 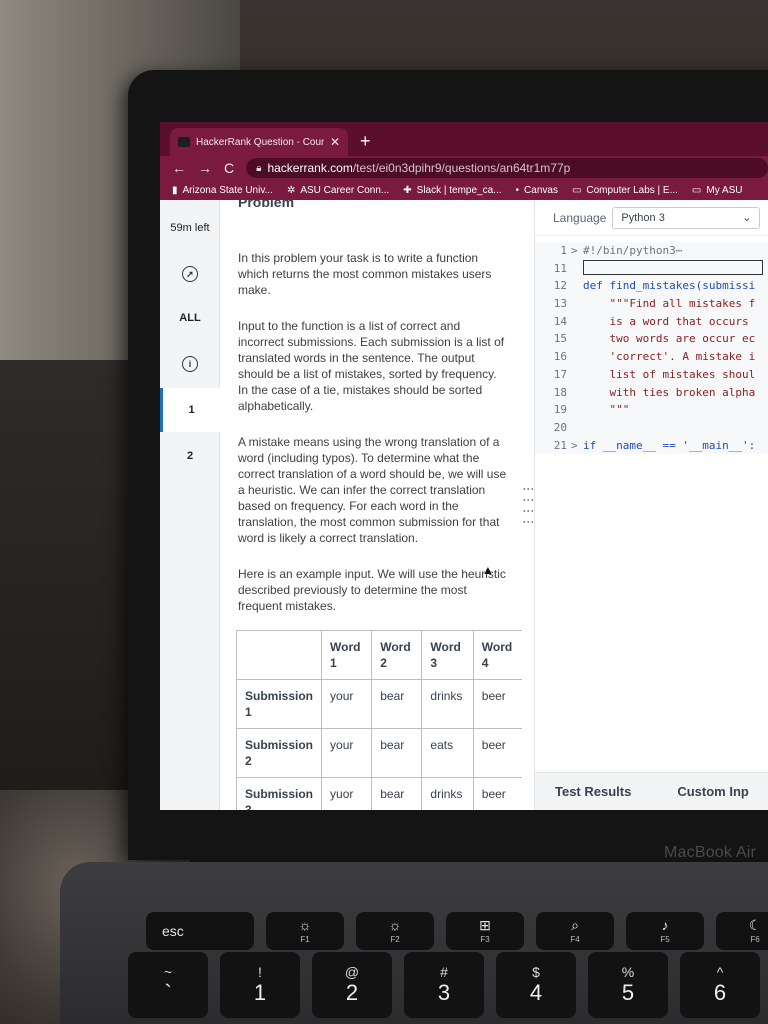 I want to click on key-symbol: 5, so click(x=628, y=992).